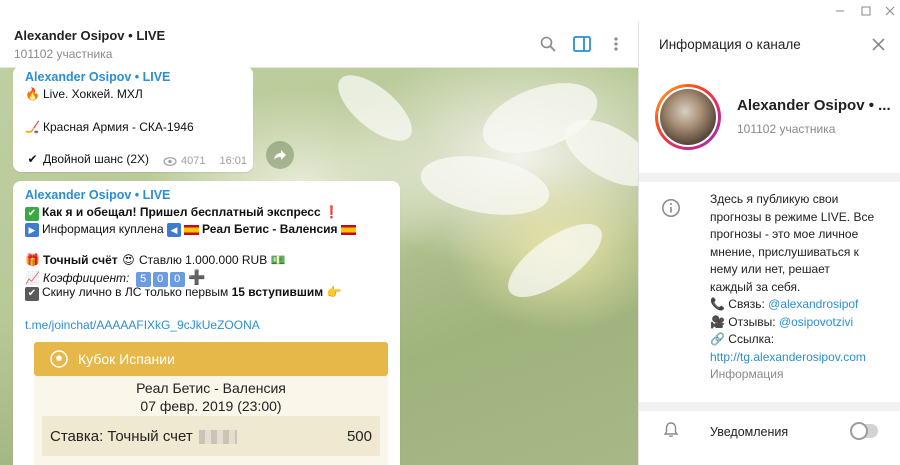 The image size is (900, 465). Describe the element at coordinates (32, 127) in the screenshot. I see `hockey-icon: 🏒` at that location.